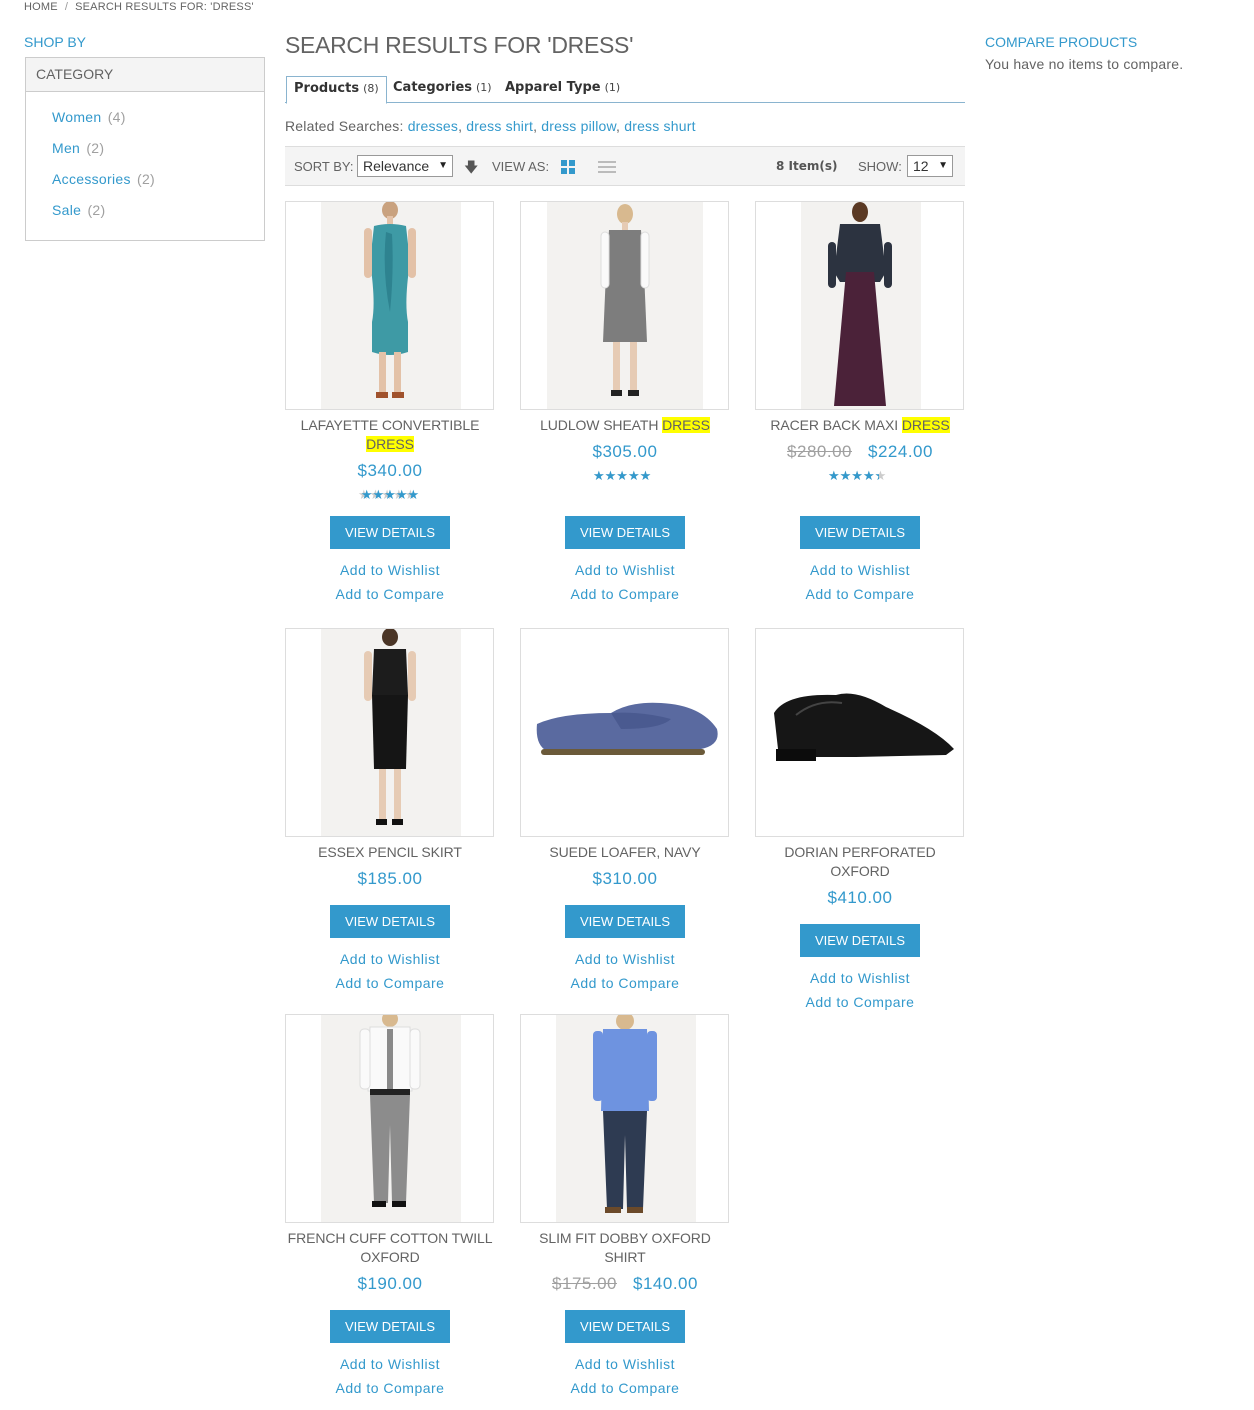 This screenshot has height=1410, width=1254. I want to click on tab-products: Products (8), so click(336, 90).